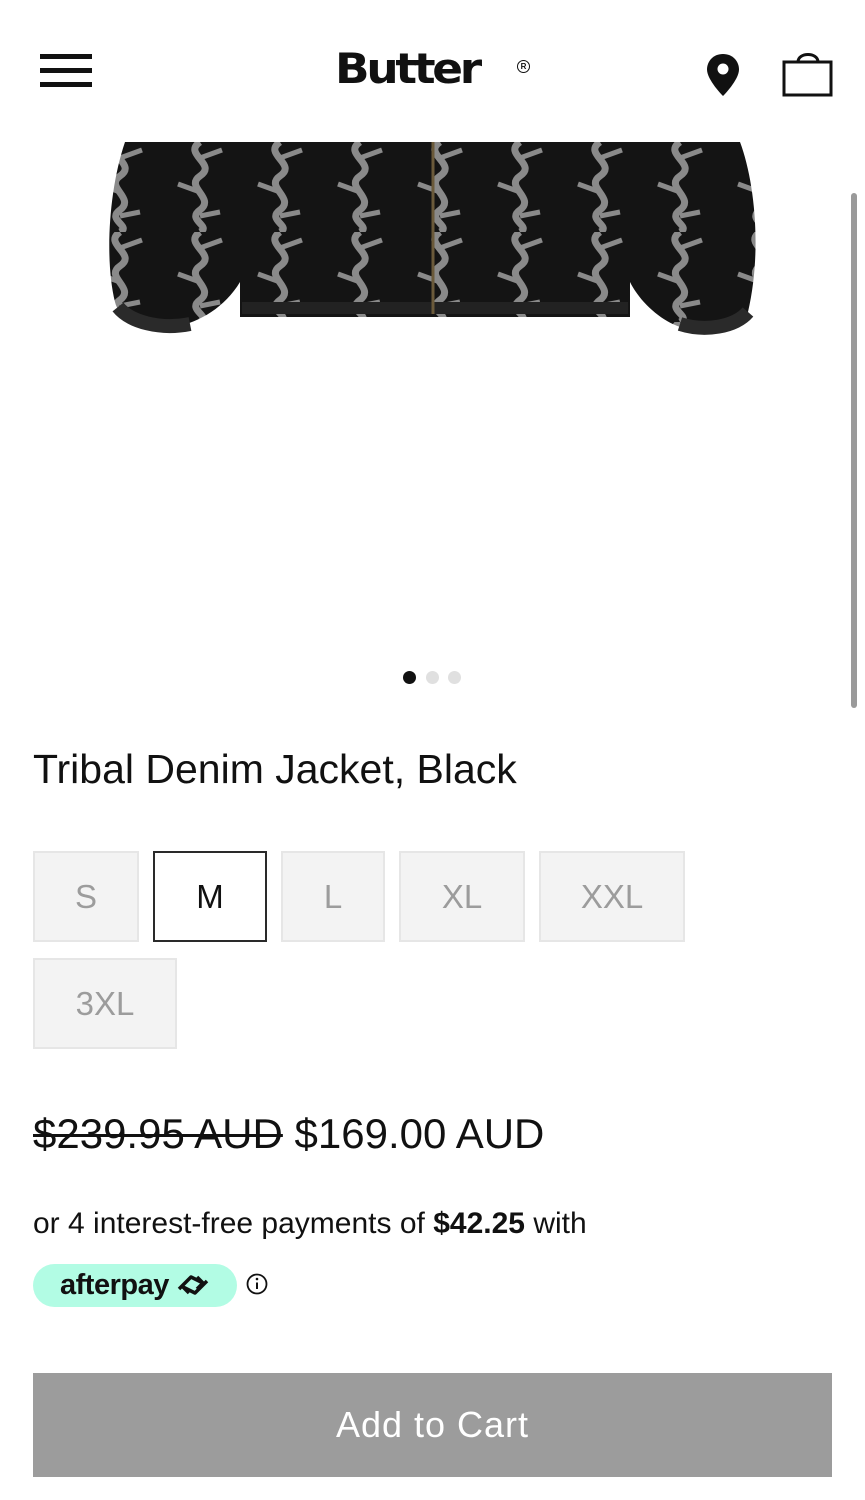 This screenshot has width=865, height=1500. Describe the element at coordinates (432, 238) in the screenshot. I see `product-image` at that location.